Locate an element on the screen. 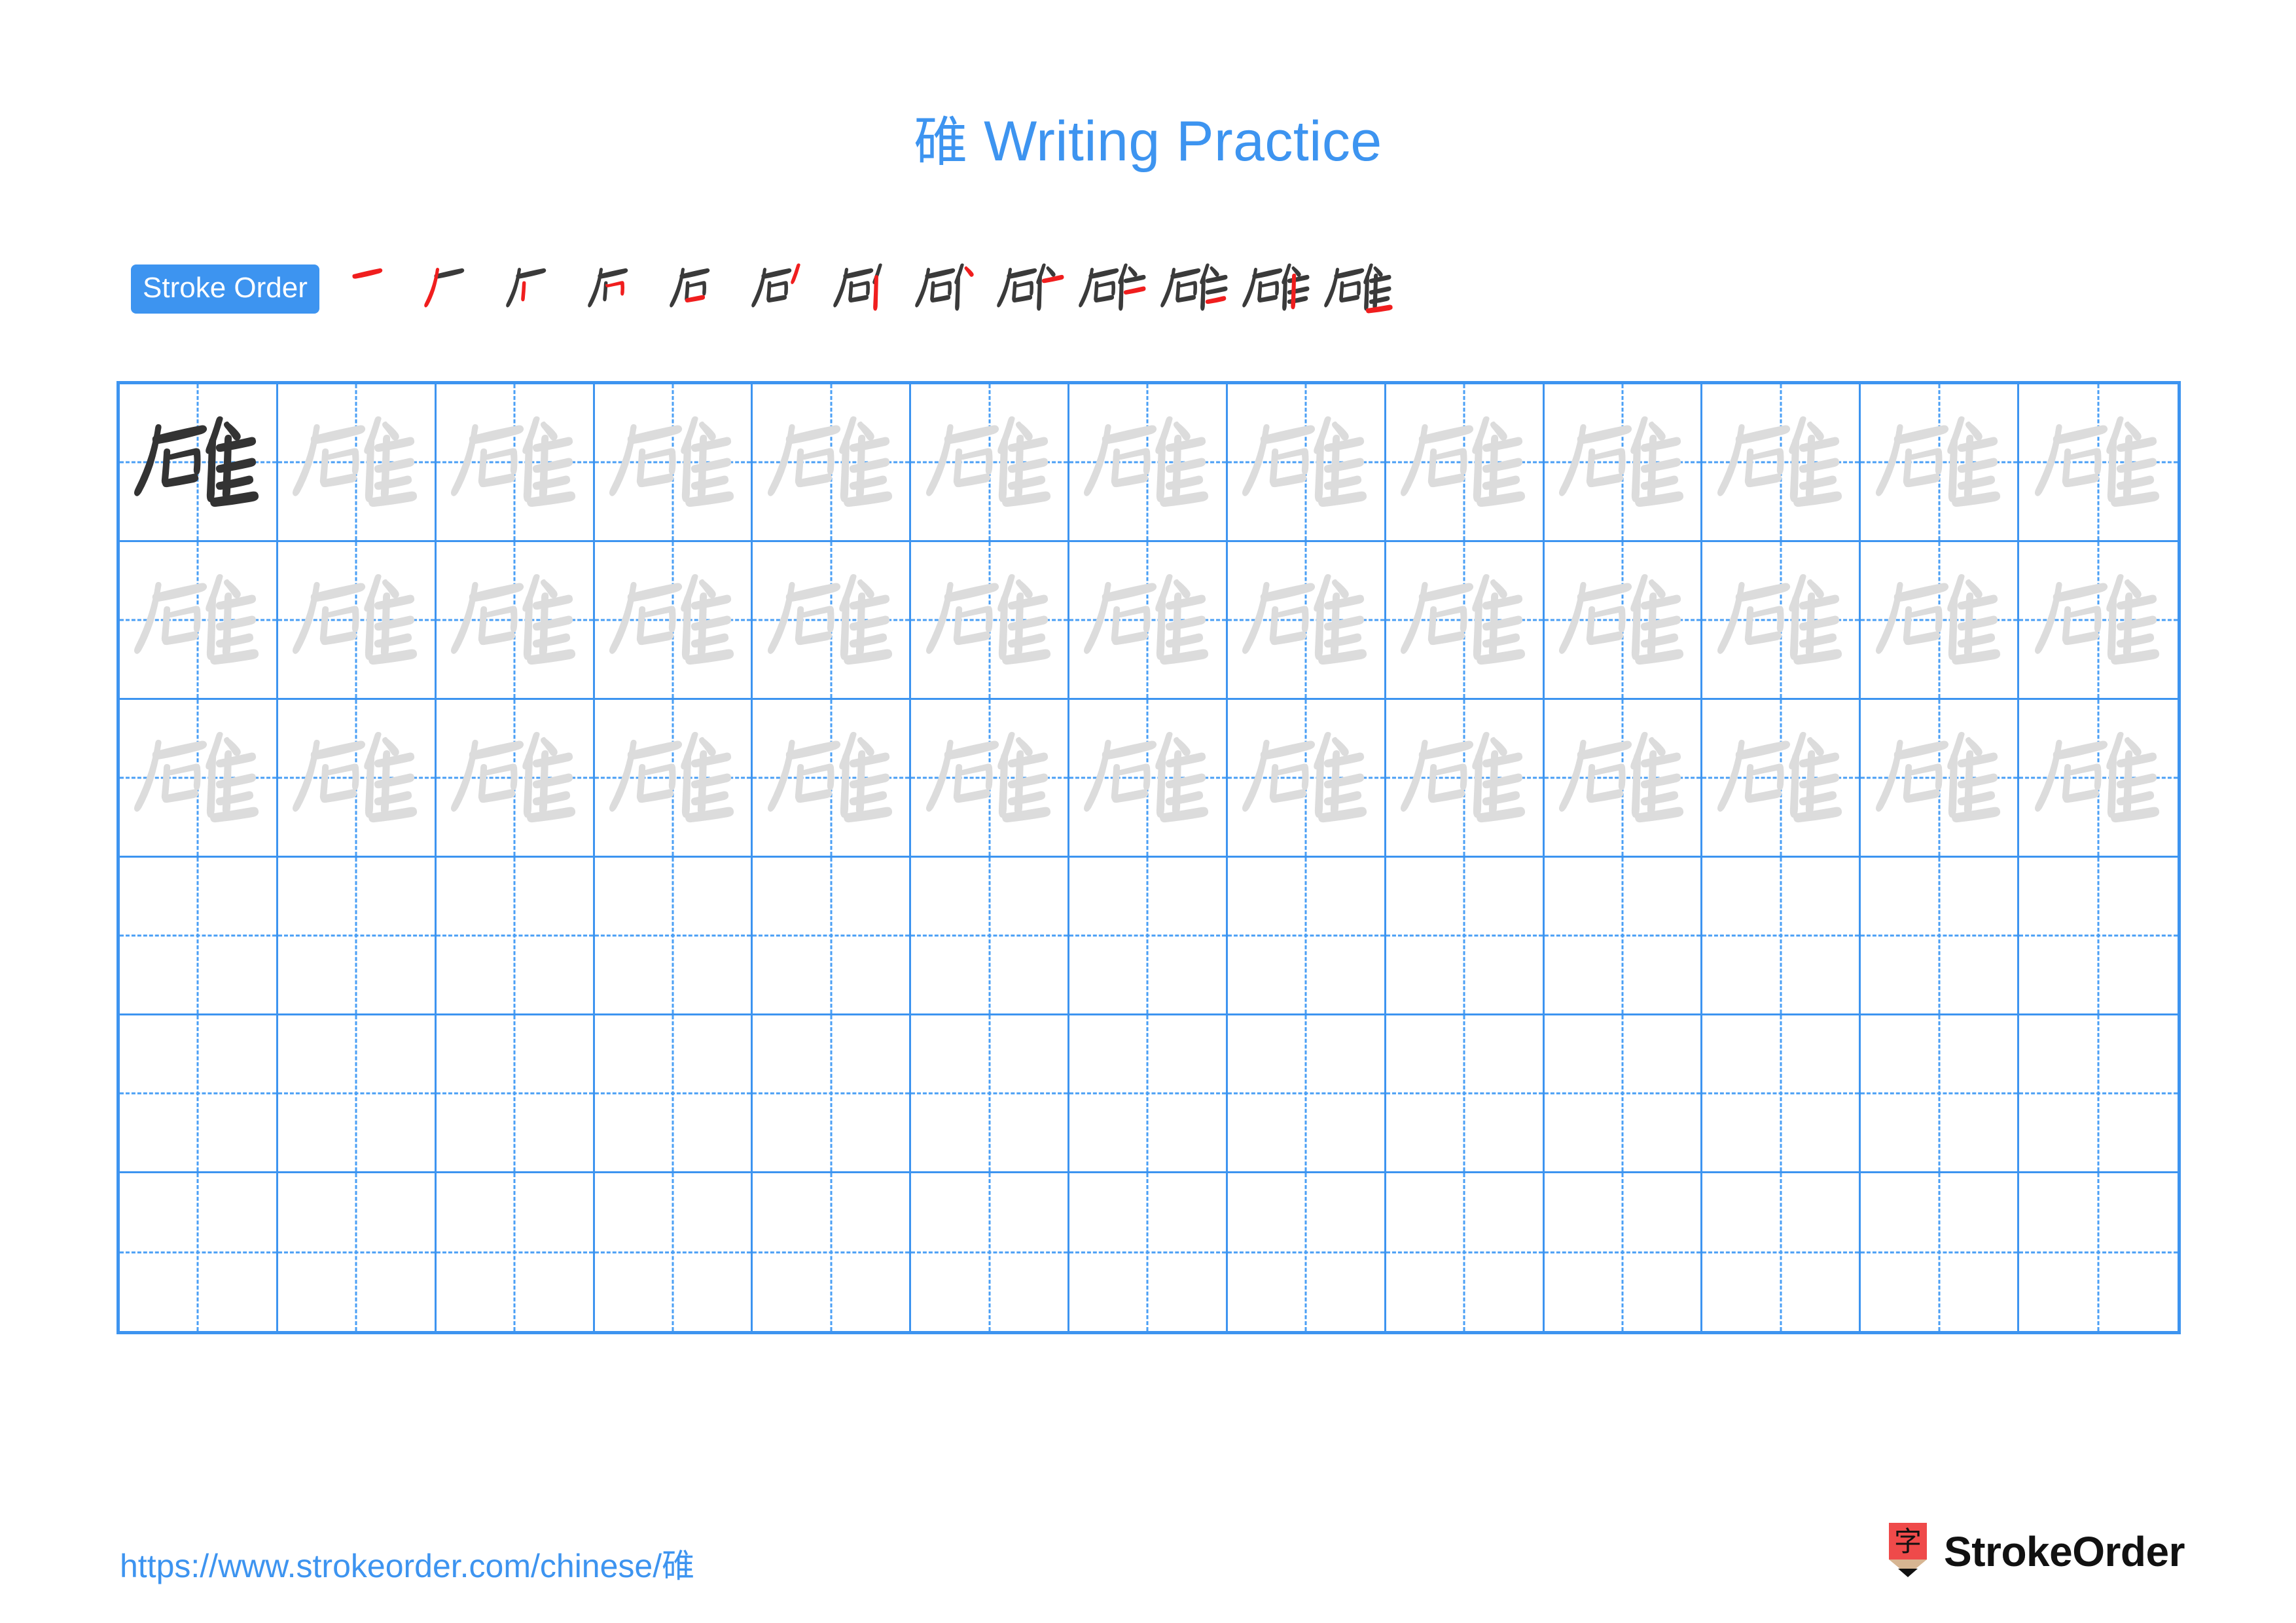 The height and width of the screenshot is (1623, 2296). svg-text: 字 is located at coordinates (1908, 1541).